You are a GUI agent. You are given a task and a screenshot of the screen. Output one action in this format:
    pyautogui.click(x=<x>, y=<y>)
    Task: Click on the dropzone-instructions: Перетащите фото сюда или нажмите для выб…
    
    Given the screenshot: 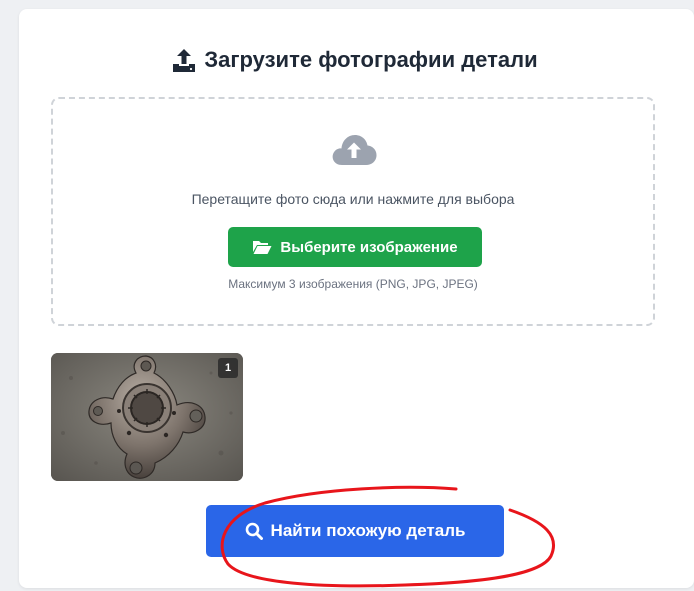 What is the action you would take?
    pyautogui.click(x=353, y=199)
    